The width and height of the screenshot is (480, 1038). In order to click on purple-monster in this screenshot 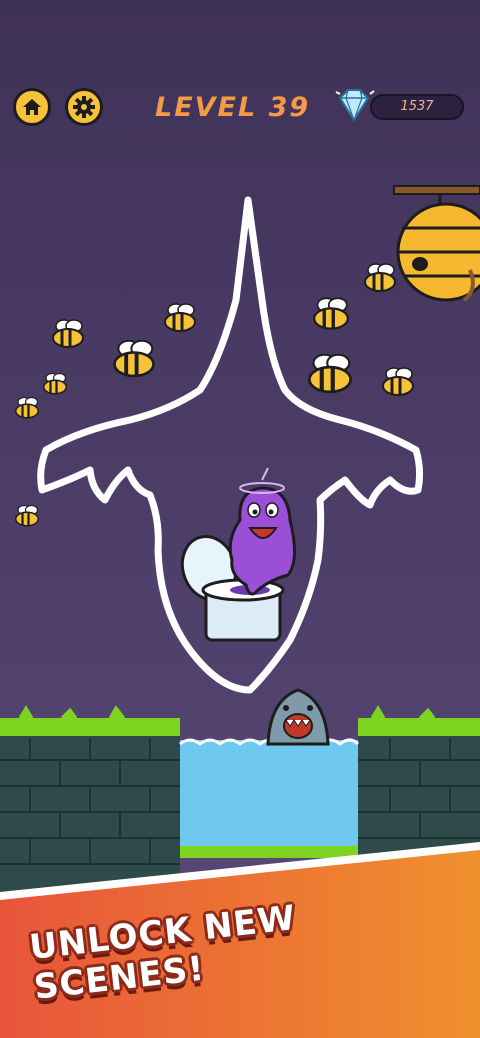, I will do `click(262, 531)`.